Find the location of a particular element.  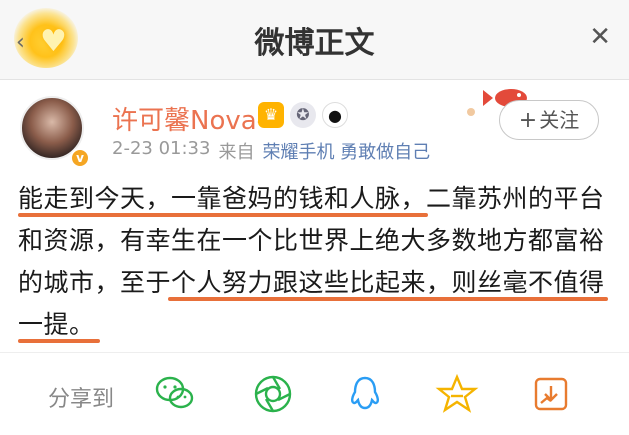

vip-crown-icon: ♛ is located at coordinates (271, 115).